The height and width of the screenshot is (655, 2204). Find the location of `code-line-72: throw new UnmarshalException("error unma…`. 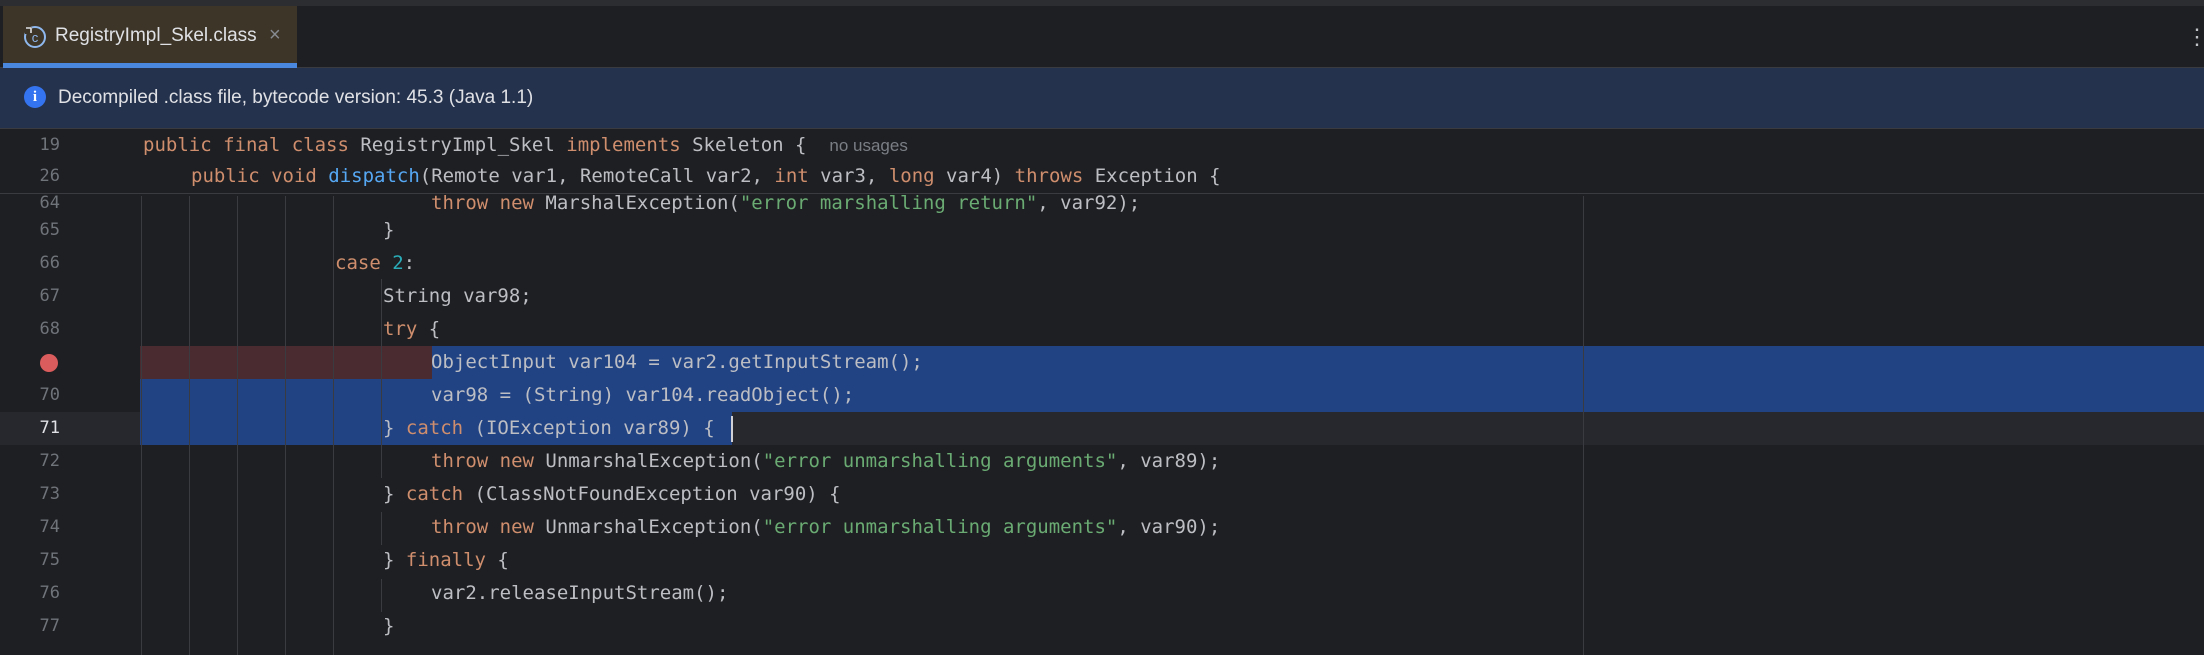

code-line-72: throw new UnmarshalException("error unma… is located at coordinates (825, 461).